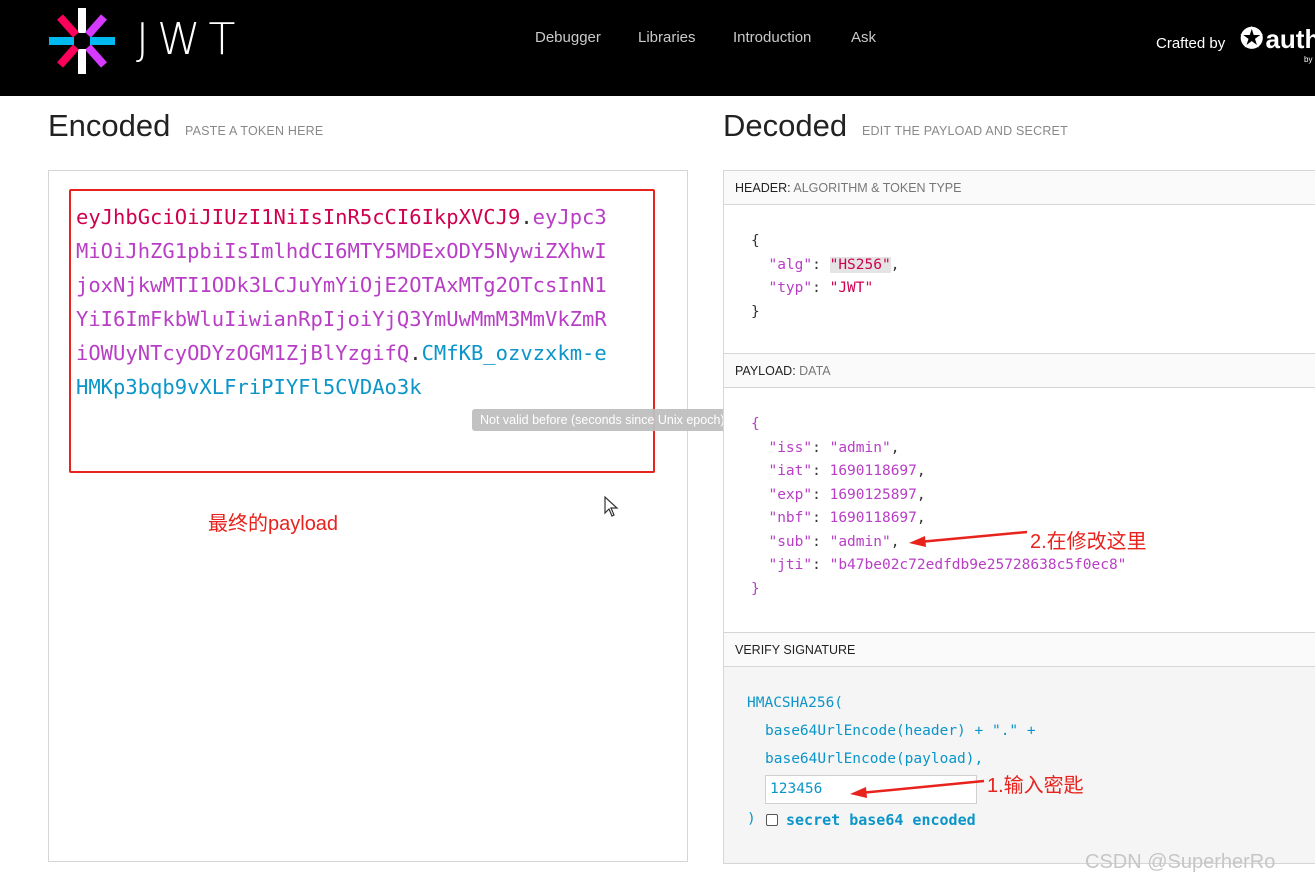 This screenshot has height=886, width=1315. I want to click on header-json-editor: { "alg": "HS256", "typ": "JWT" }, so click(825, 277).